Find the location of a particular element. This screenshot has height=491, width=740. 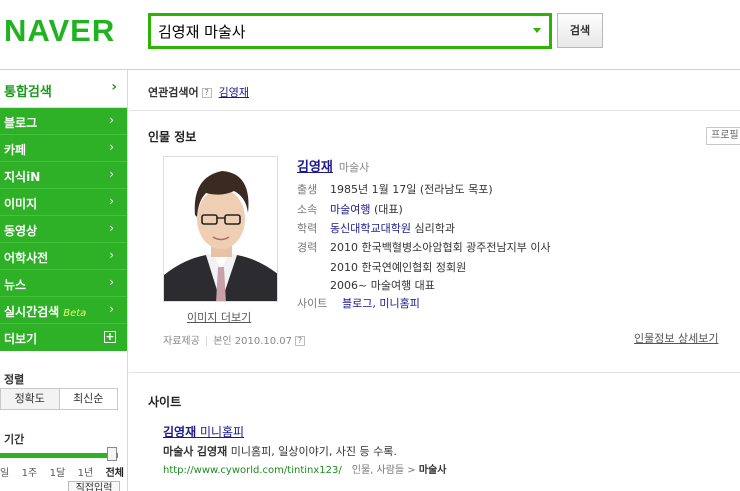

site-link-rest: 미니홈피 is located at coordinates (220, 432).